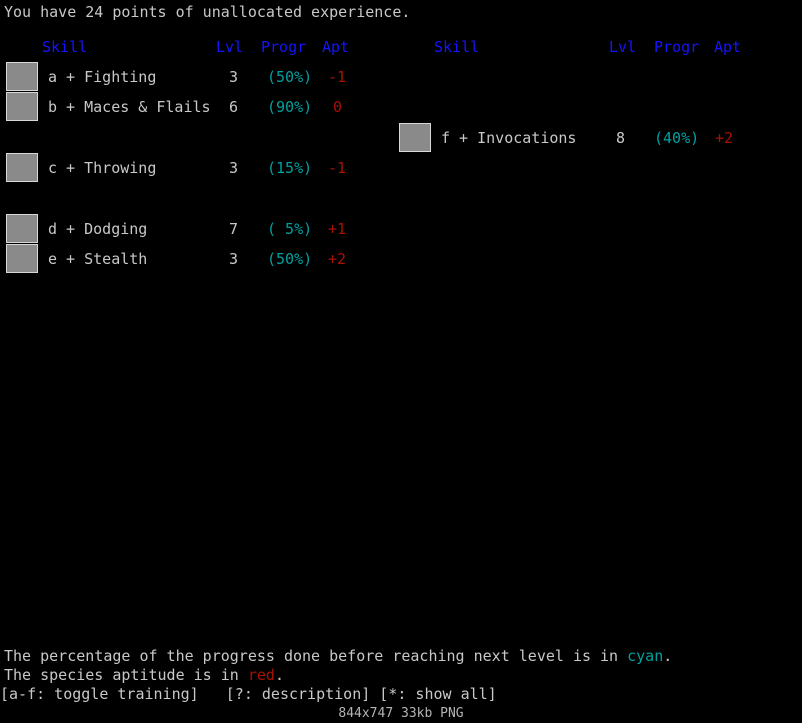  I want to click on footer-legend-aptitude-period: ., so click(279, 675).